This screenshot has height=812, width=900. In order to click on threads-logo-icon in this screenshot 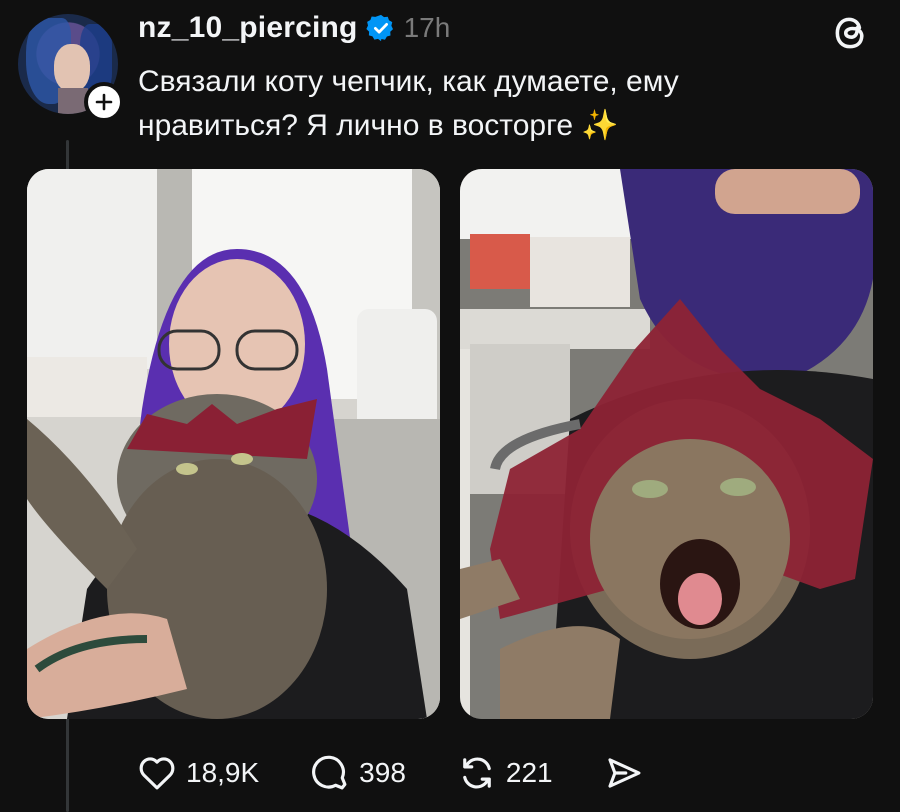, I will do `click(851, 33)`.